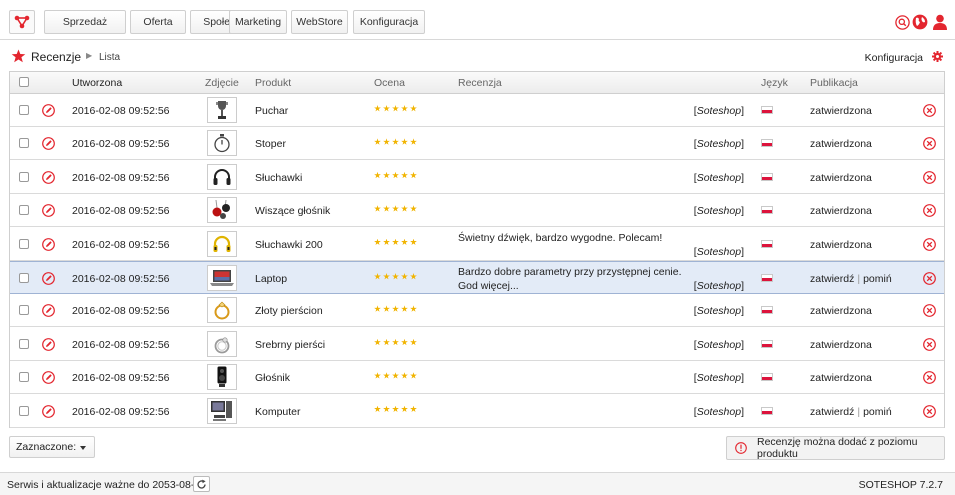 Image resolution: width=955 pixels, height=495 pixels. What do you see at coordinates (121, 144) in the screenshot?
I see `created-date: 2016-02-08 09:52:56` at bounding box center [121, 144].